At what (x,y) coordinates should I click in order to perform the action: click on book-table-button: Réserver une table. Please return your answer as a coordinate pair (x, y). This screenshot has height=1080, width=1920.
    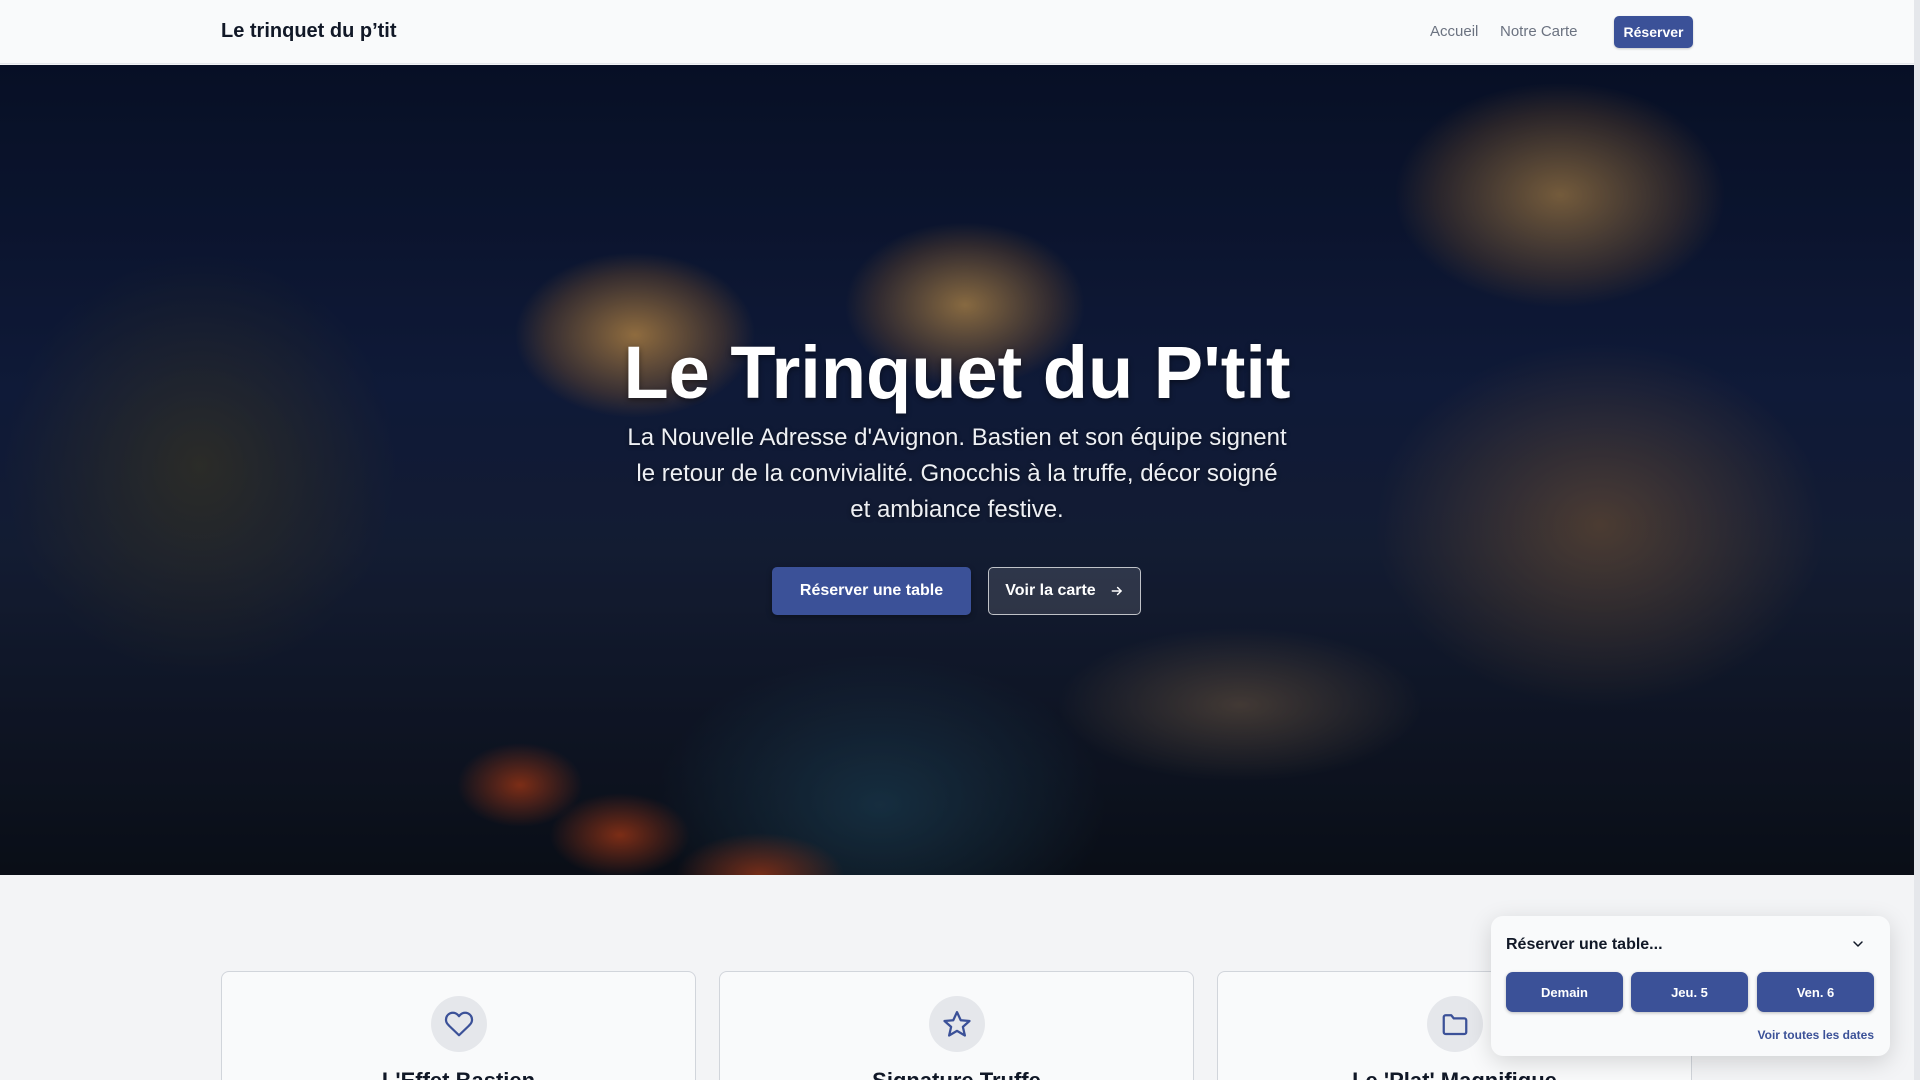
    Looking at the image, I should click on (871, 591).